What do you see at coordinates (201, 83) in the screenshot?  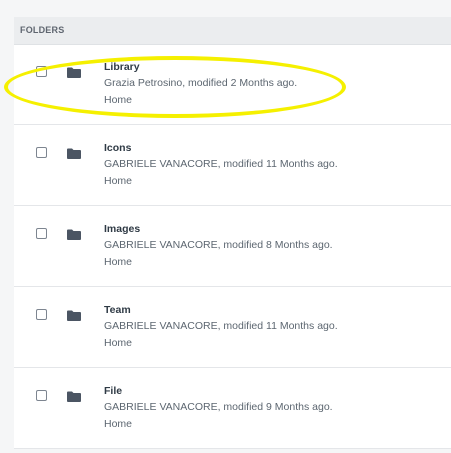 I see `folder-meta: Grazia Petrosino, modified 2 Months ago.` at bounding box center [201, 83].